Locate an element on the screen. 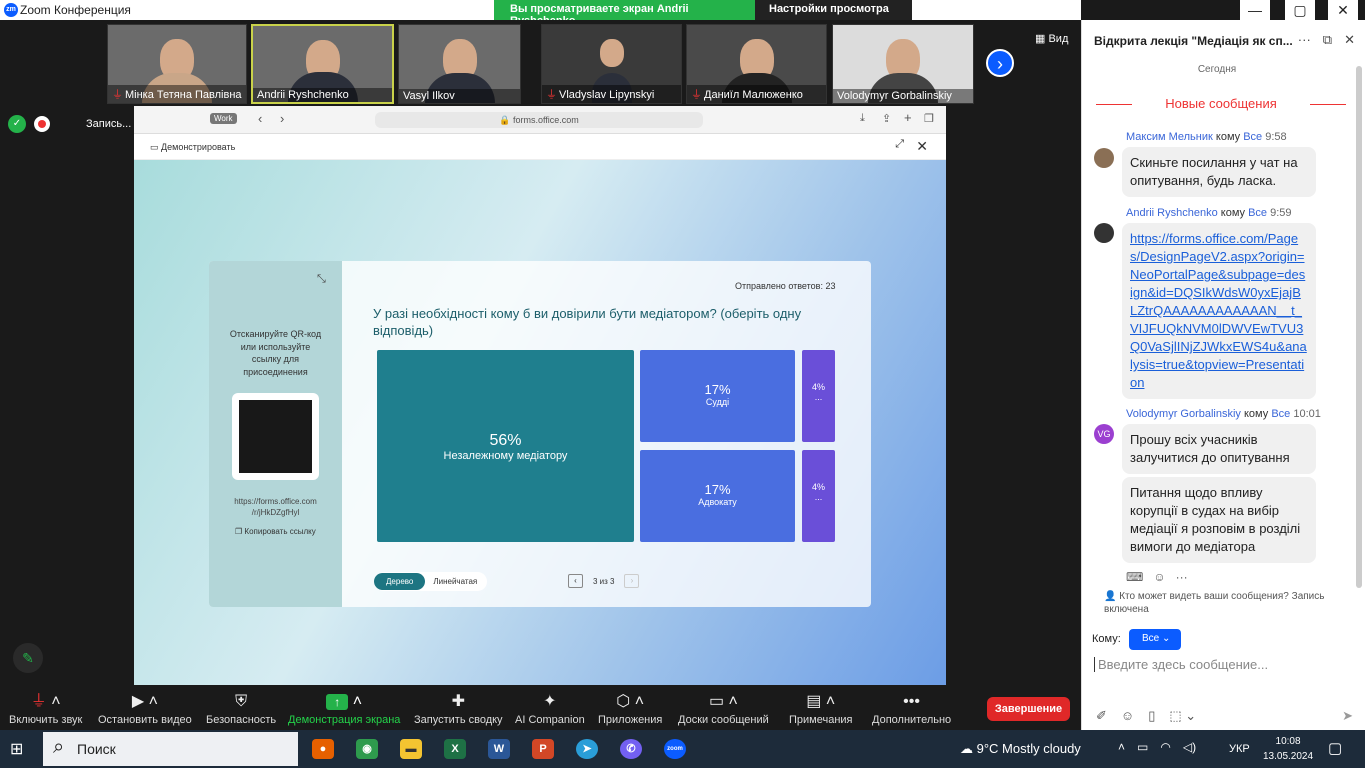 The height and width of the screenshot is (768, 1365). emoji-icon: ☺ is located at coordinates (1127, 716).